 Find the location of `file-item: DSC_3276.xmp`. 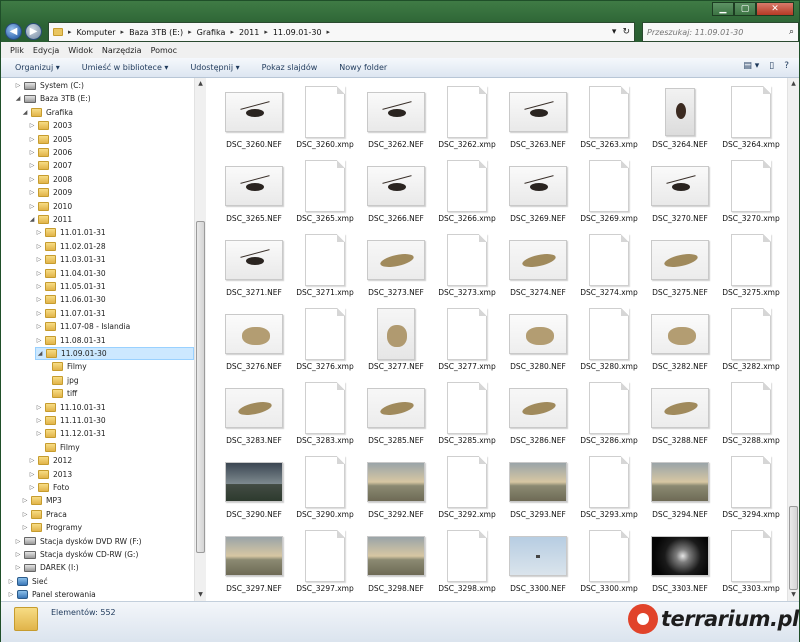

file-item: DSC_3276.xmp is located at coordinates (325, 342).